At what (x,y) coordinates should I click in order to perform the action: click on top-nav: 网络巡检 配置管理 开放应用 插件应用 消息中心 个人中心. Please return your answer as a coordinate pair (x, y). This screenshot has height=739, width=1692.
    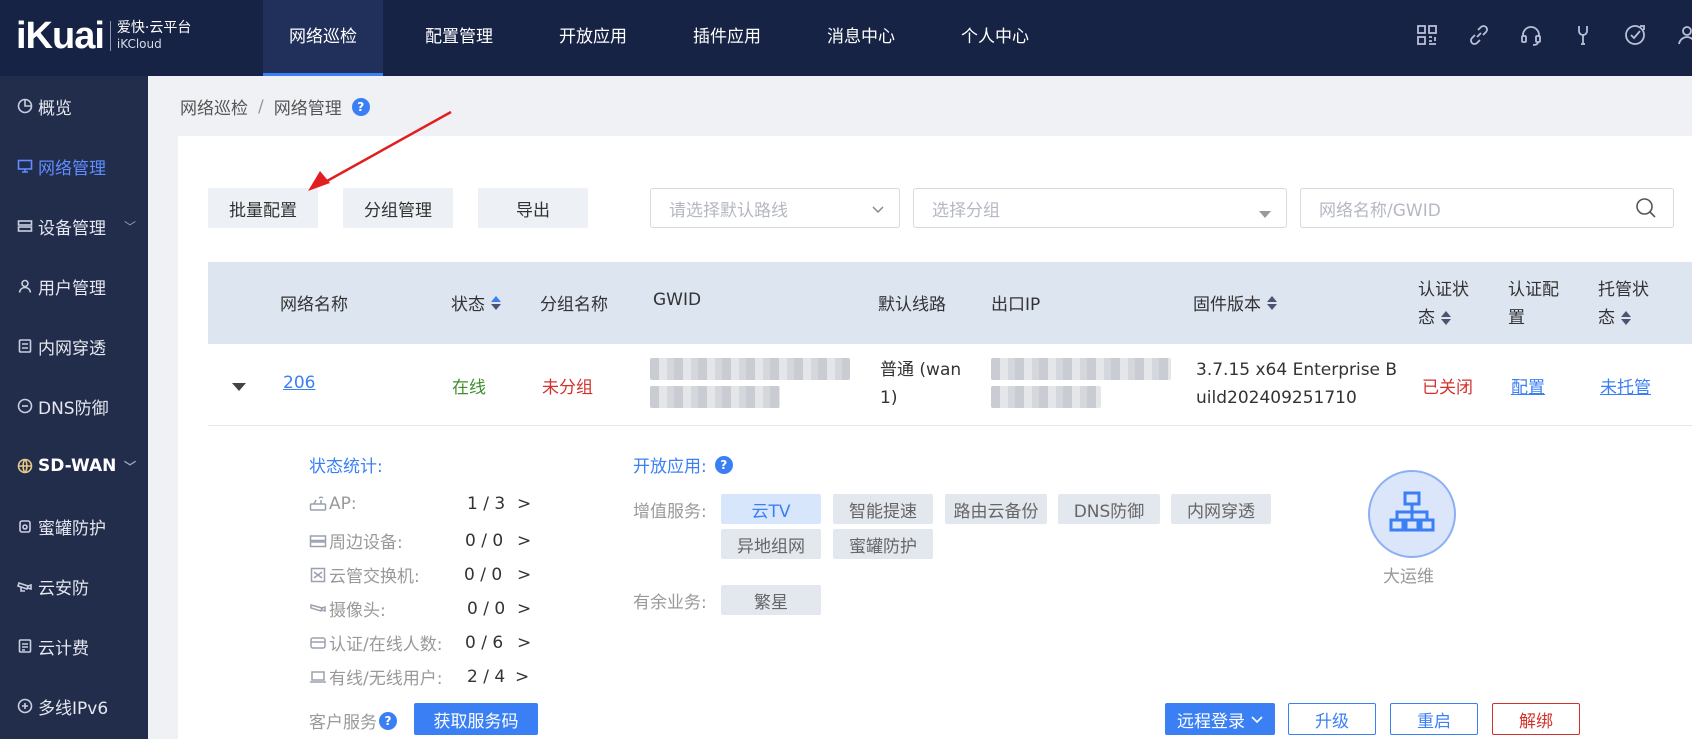
    Looking at the image, I should click on (658, 38).